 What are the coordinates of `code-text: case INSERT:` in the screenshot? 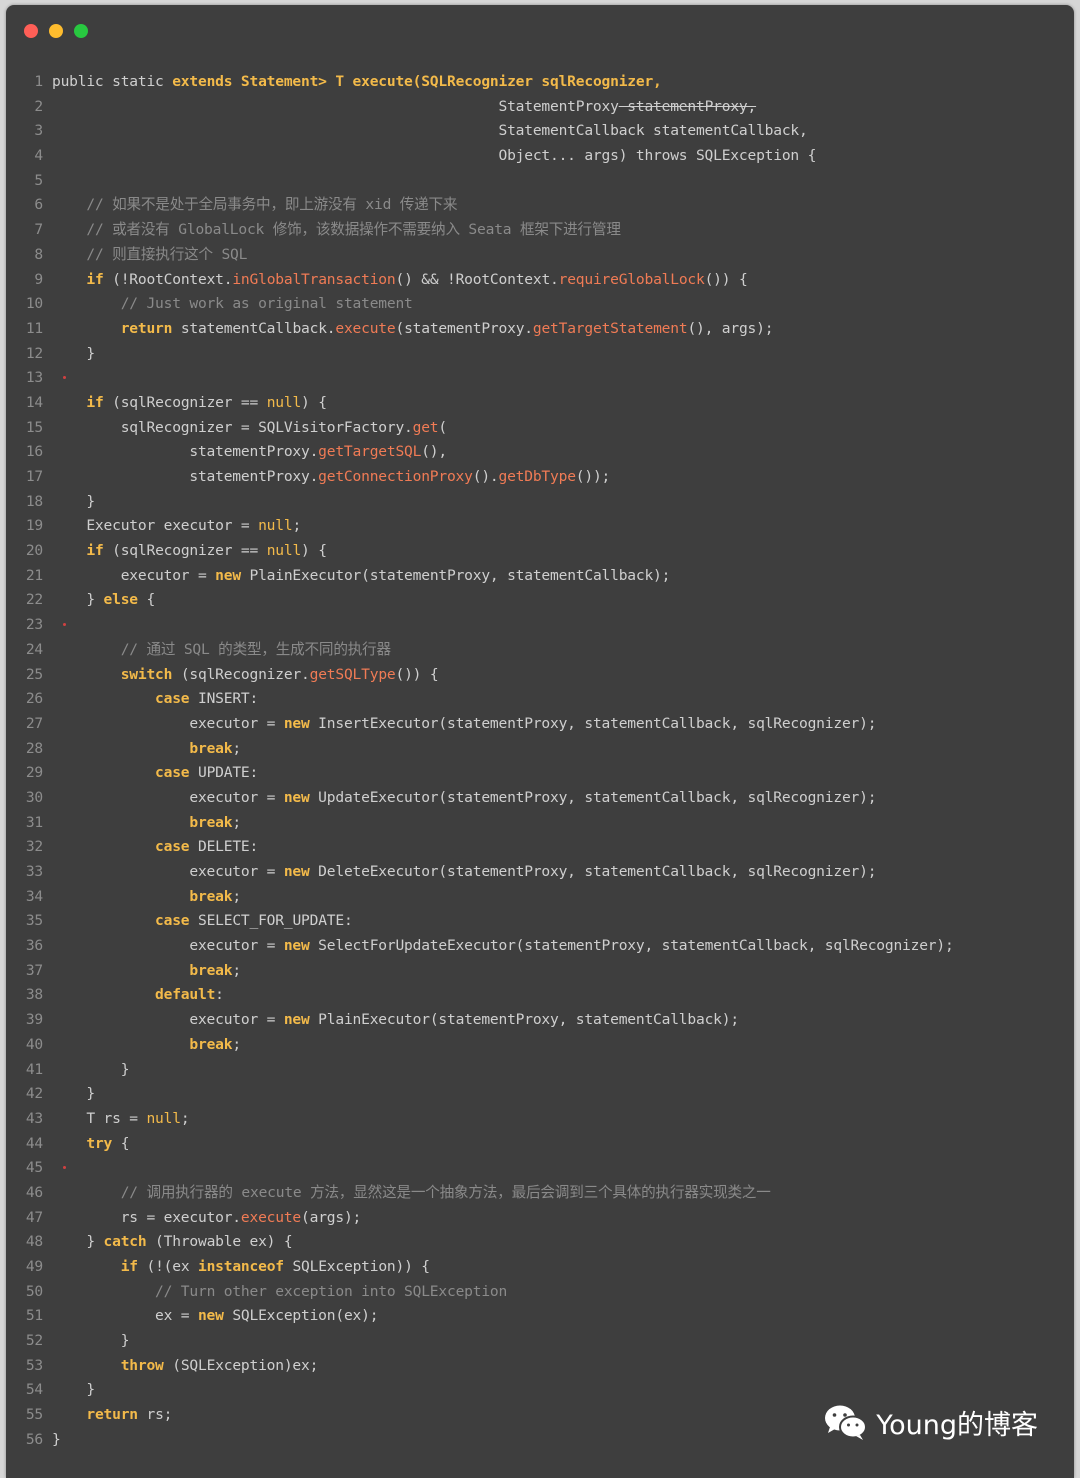 It's located at (207, 699).